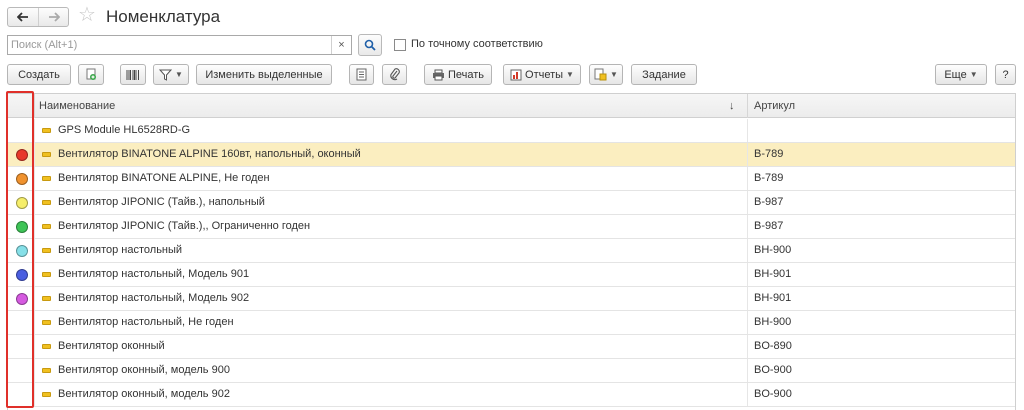 The width and height of the screenshot is (1024, 410). I want to click on cell-article: BO-900, so click(773, 370).